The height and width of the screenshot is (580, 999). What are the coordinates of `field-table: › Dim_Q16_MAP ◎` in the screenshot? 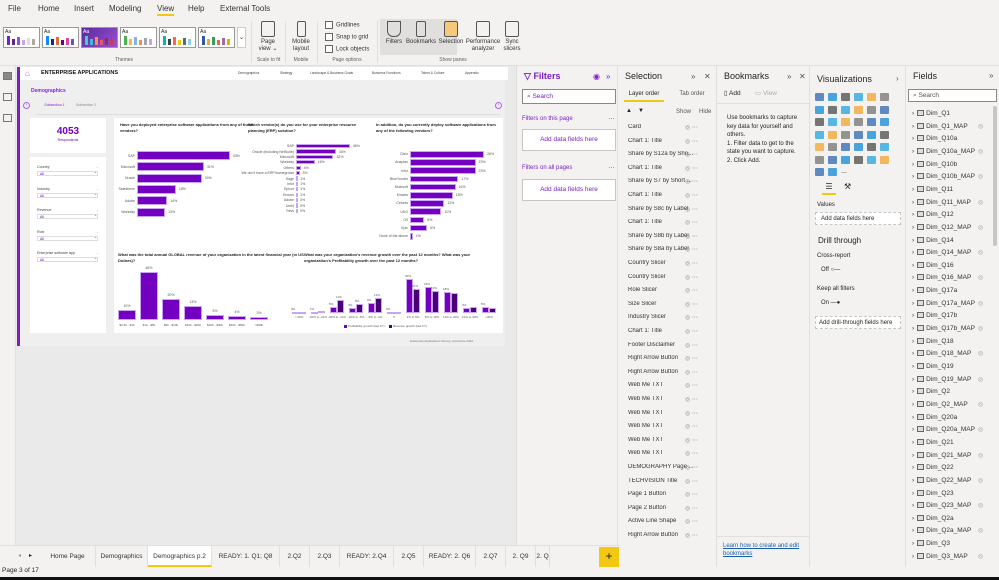 It's located at (947, 277).